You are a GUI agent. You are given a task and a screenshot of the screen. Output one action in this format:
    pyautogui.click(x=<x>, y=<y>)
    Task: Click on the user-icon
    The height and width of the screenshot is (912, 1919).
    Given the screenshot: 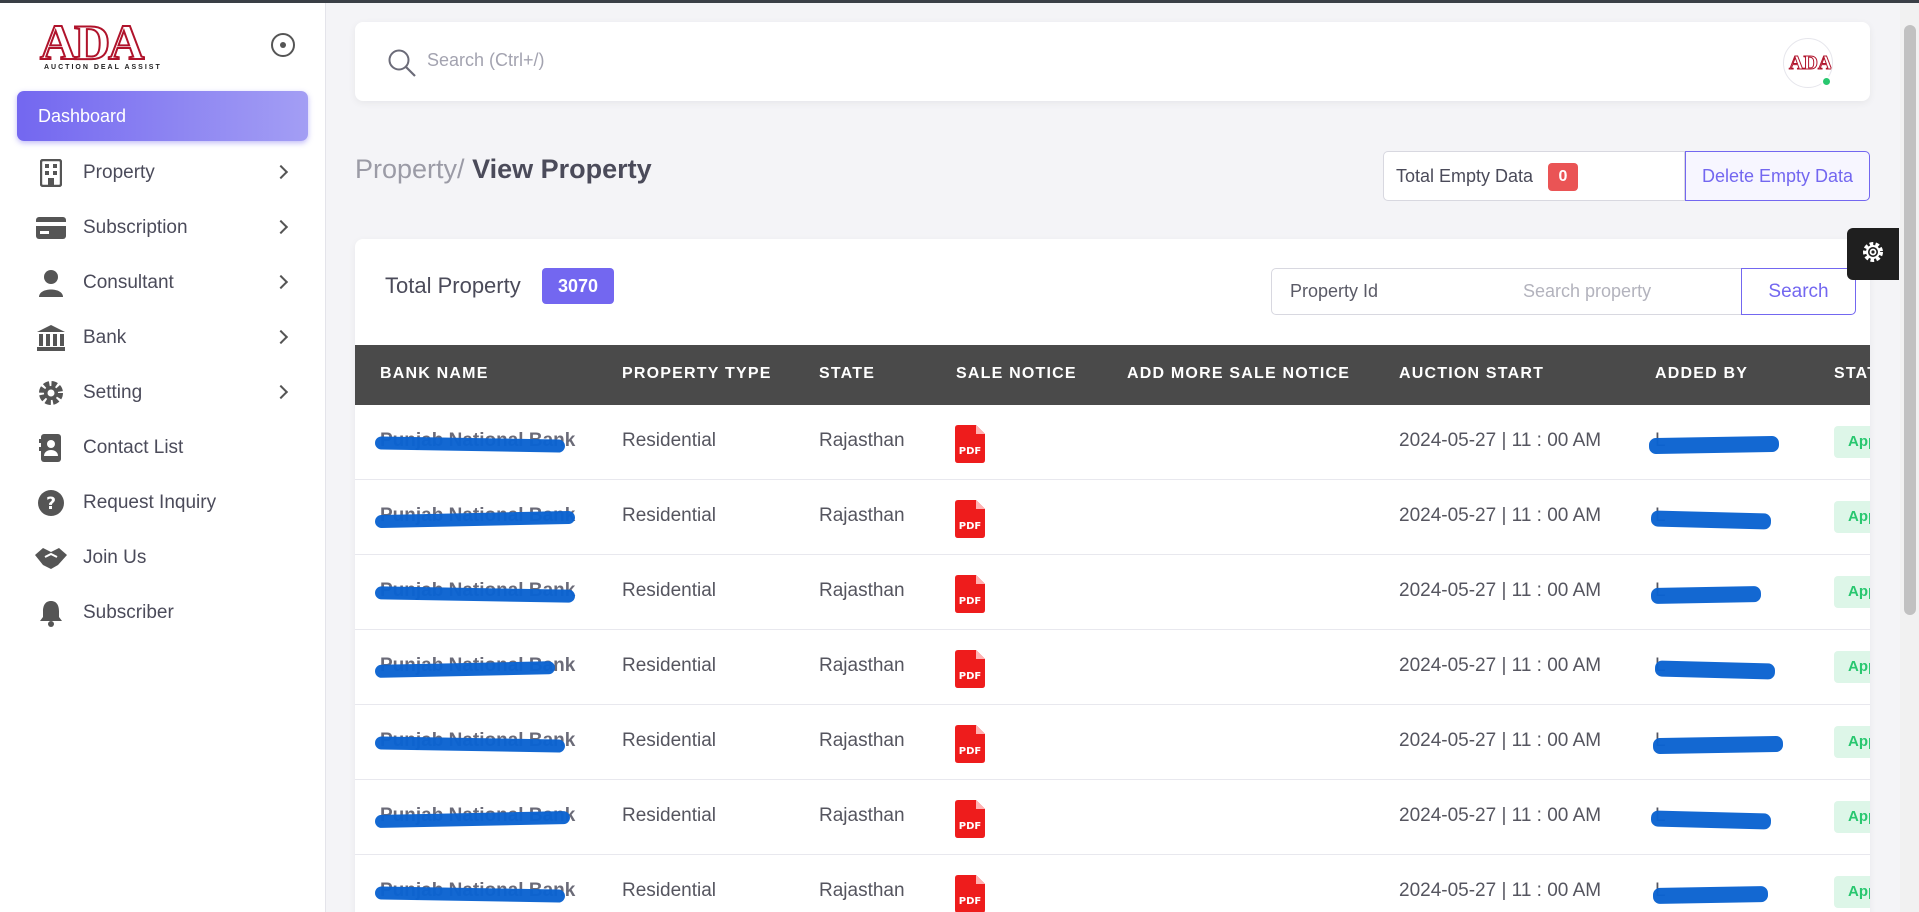 What is the action you would take?
    pyautogui.click(x=51, y=283)
    